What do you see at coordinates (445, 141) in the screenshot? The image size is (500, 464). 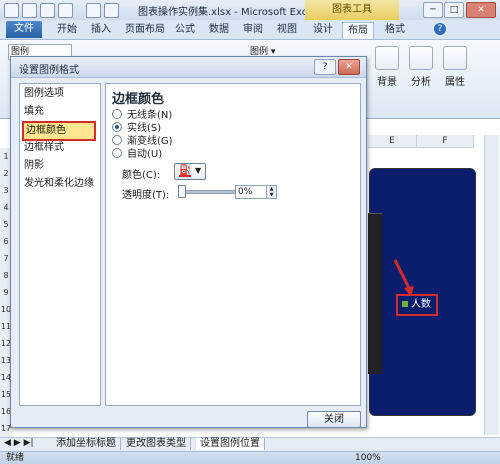 I see `column-header-f: F` at bounding box center [445, 141].